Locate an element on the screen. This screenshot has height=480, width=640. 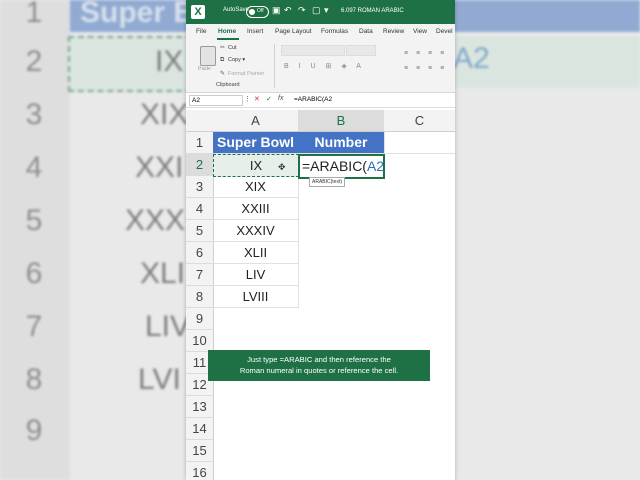
redo-icon: ↷ is located at coordinates (302, 10).